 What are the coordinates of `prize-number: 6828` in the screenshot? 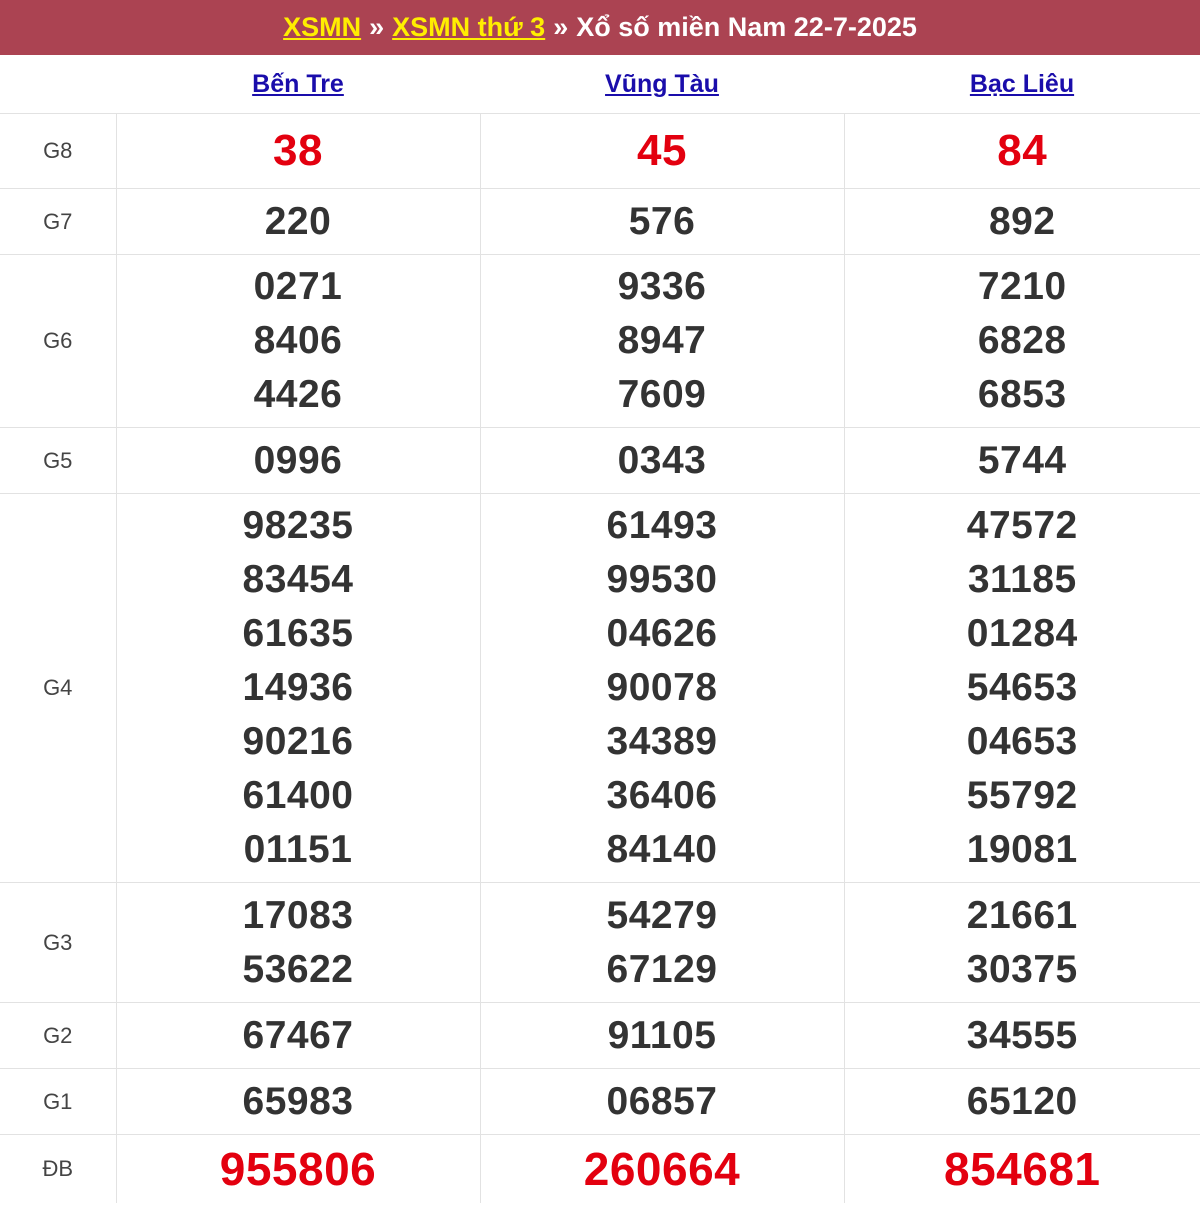 It's located at (1022, 340).